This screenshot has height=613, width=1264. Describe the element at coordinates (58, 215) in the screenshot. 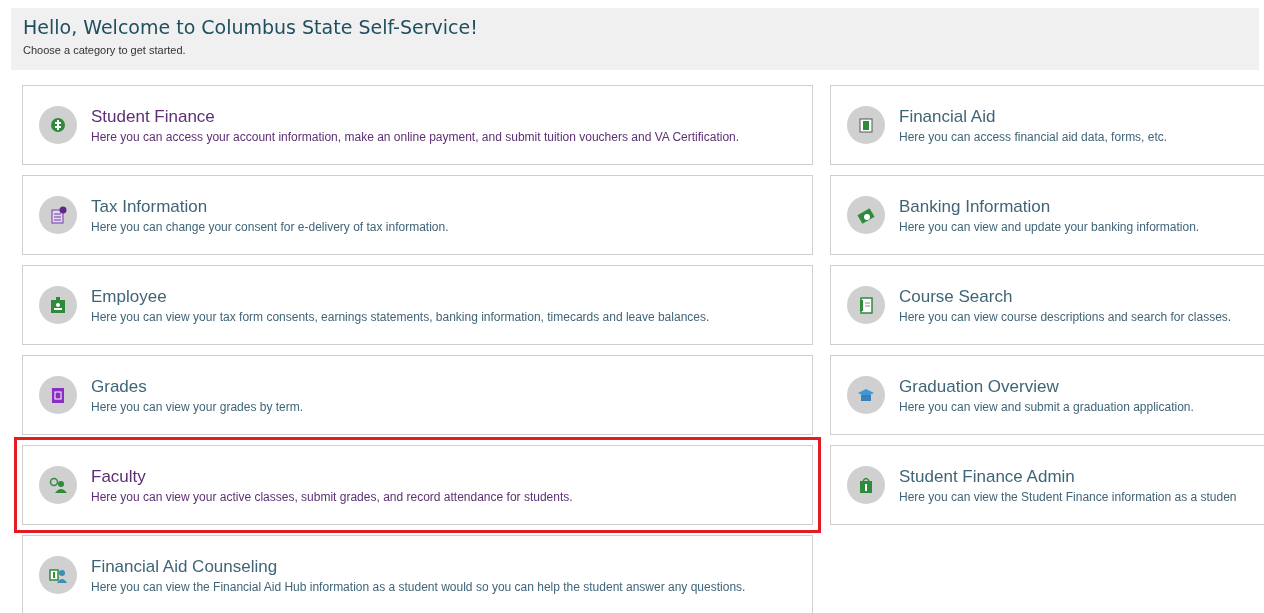

I see `document-icon` at that location.